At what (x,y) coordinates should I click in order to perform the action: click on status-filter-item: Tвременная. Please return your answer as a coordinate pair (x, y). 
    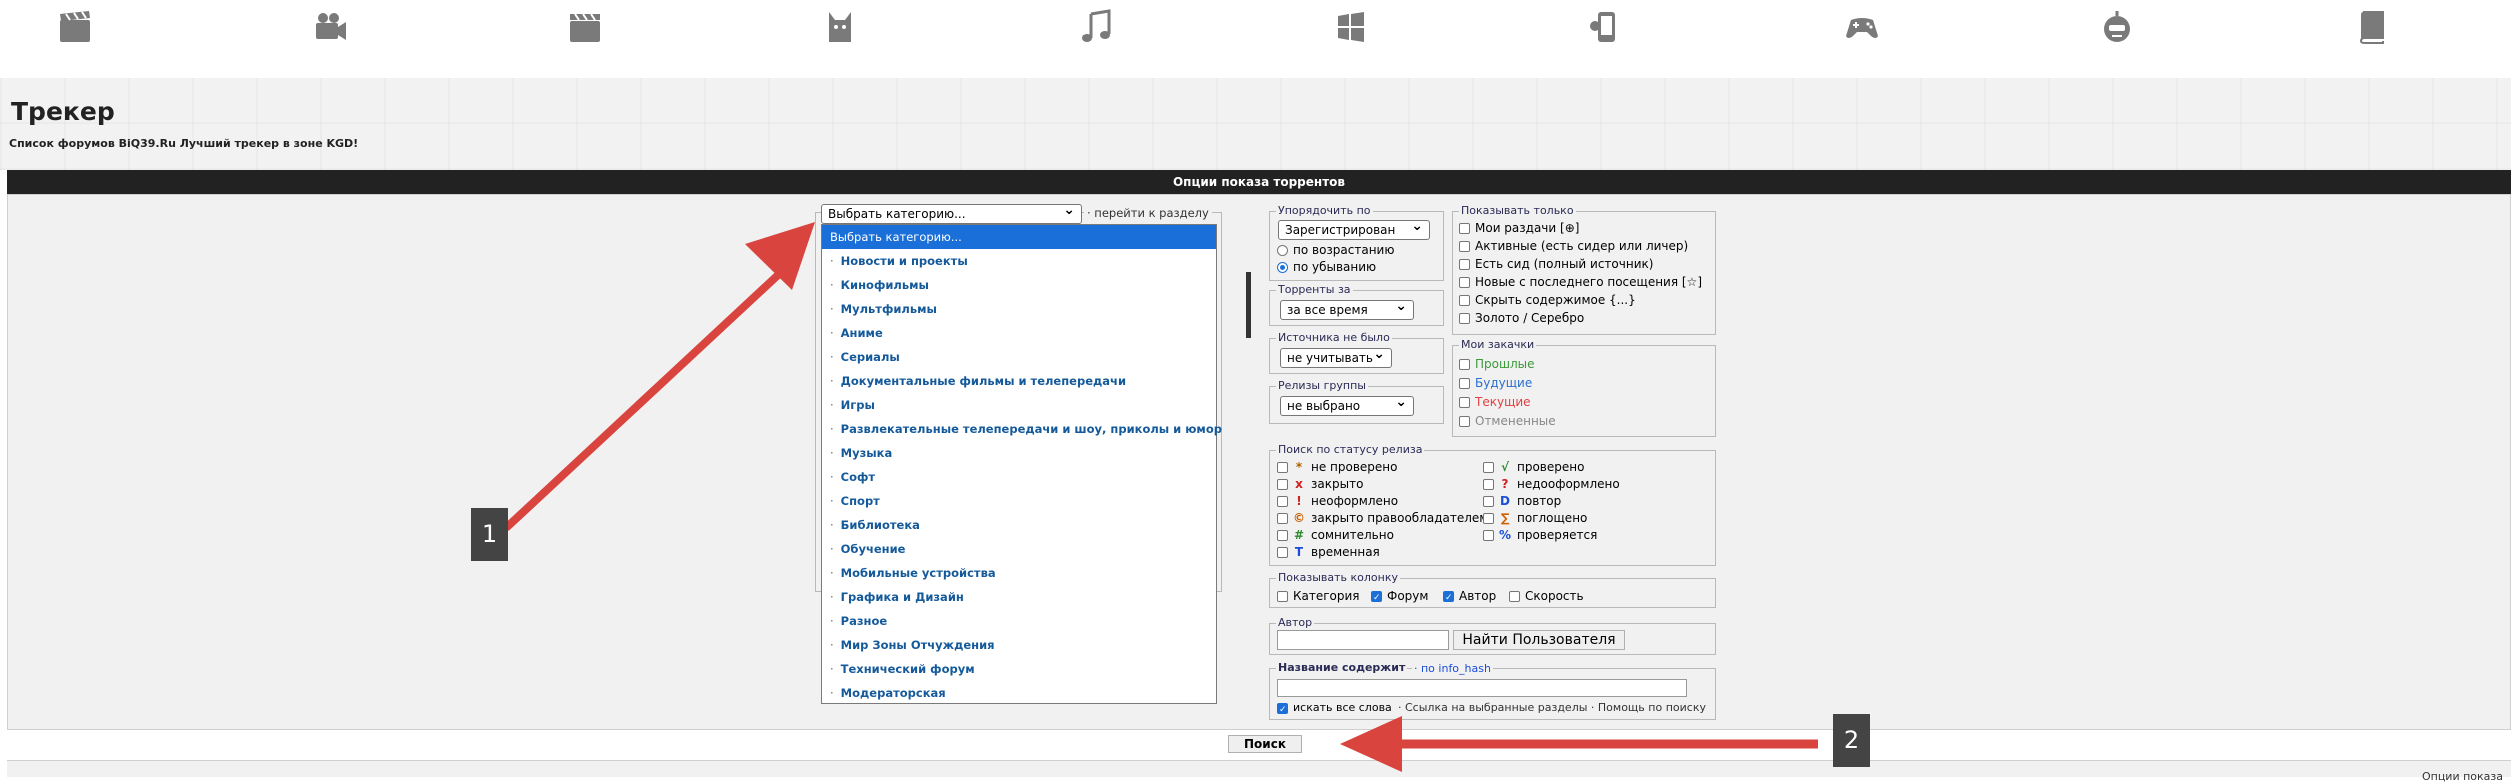
    Looking at the image, I should click on (1328, 552).